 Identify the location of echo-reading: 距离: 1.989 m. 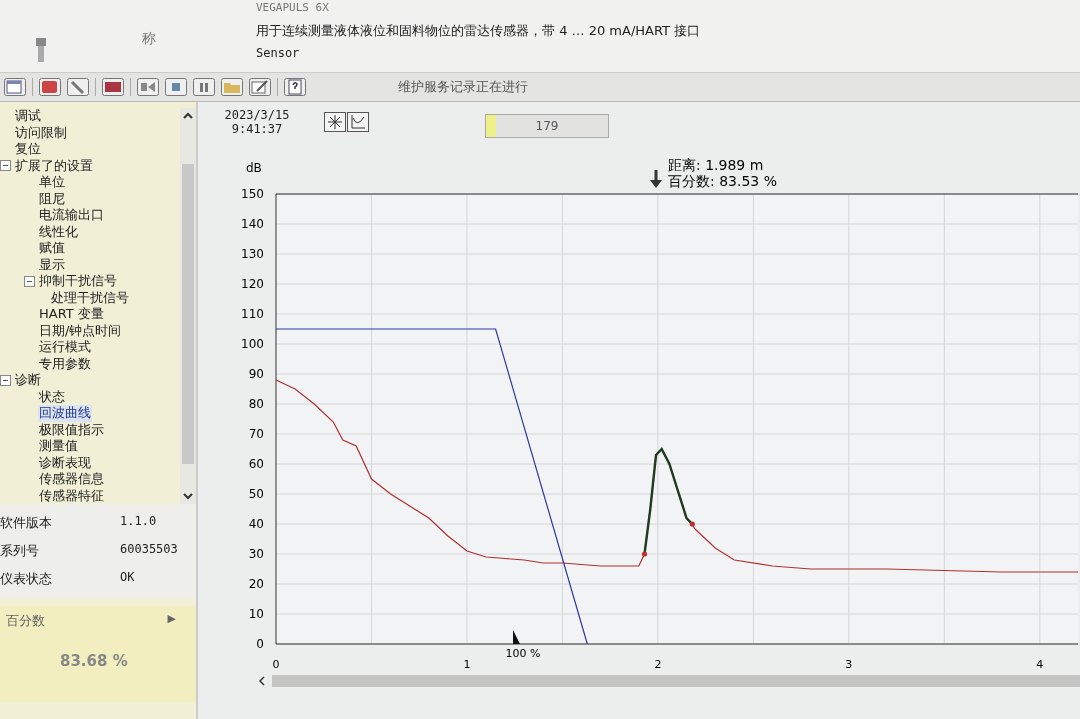
(716, 165).